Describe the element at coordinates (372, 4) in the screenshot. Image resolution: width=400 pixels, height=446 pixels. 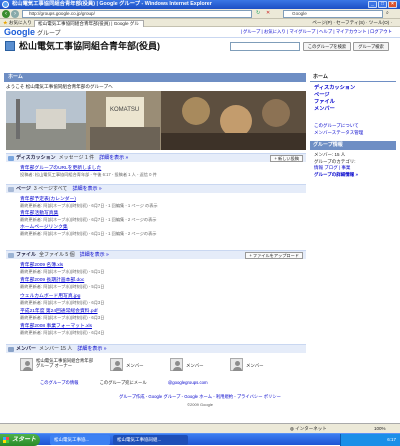
I see `minimize-button: _` at that location.